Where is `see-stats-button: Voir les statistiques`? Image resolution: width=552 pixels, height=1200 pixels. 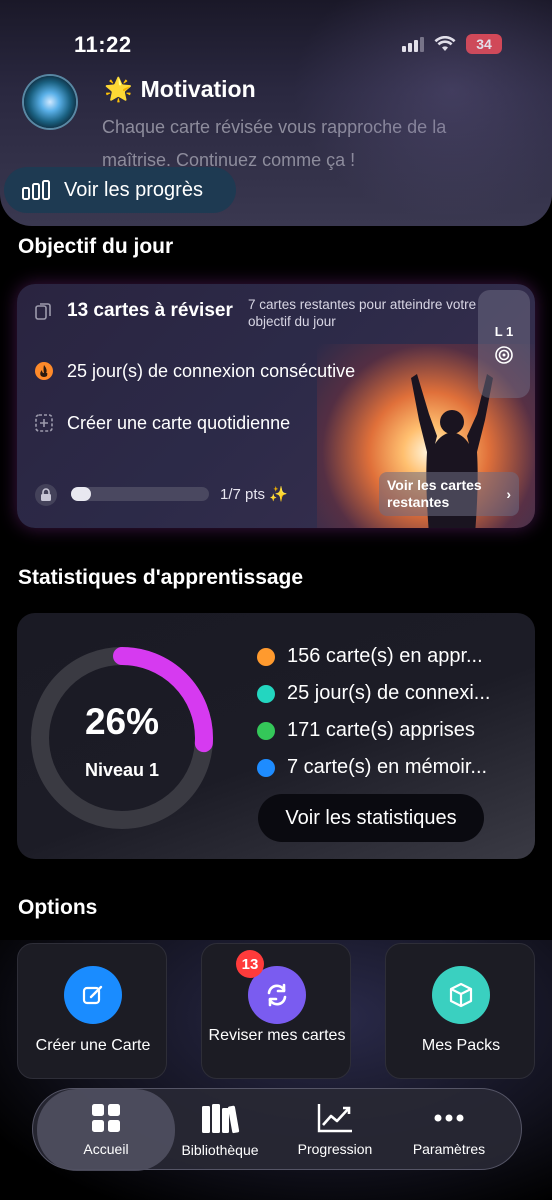
see-stats-button: Voir les statistiques is located at coordinates (371, 818).